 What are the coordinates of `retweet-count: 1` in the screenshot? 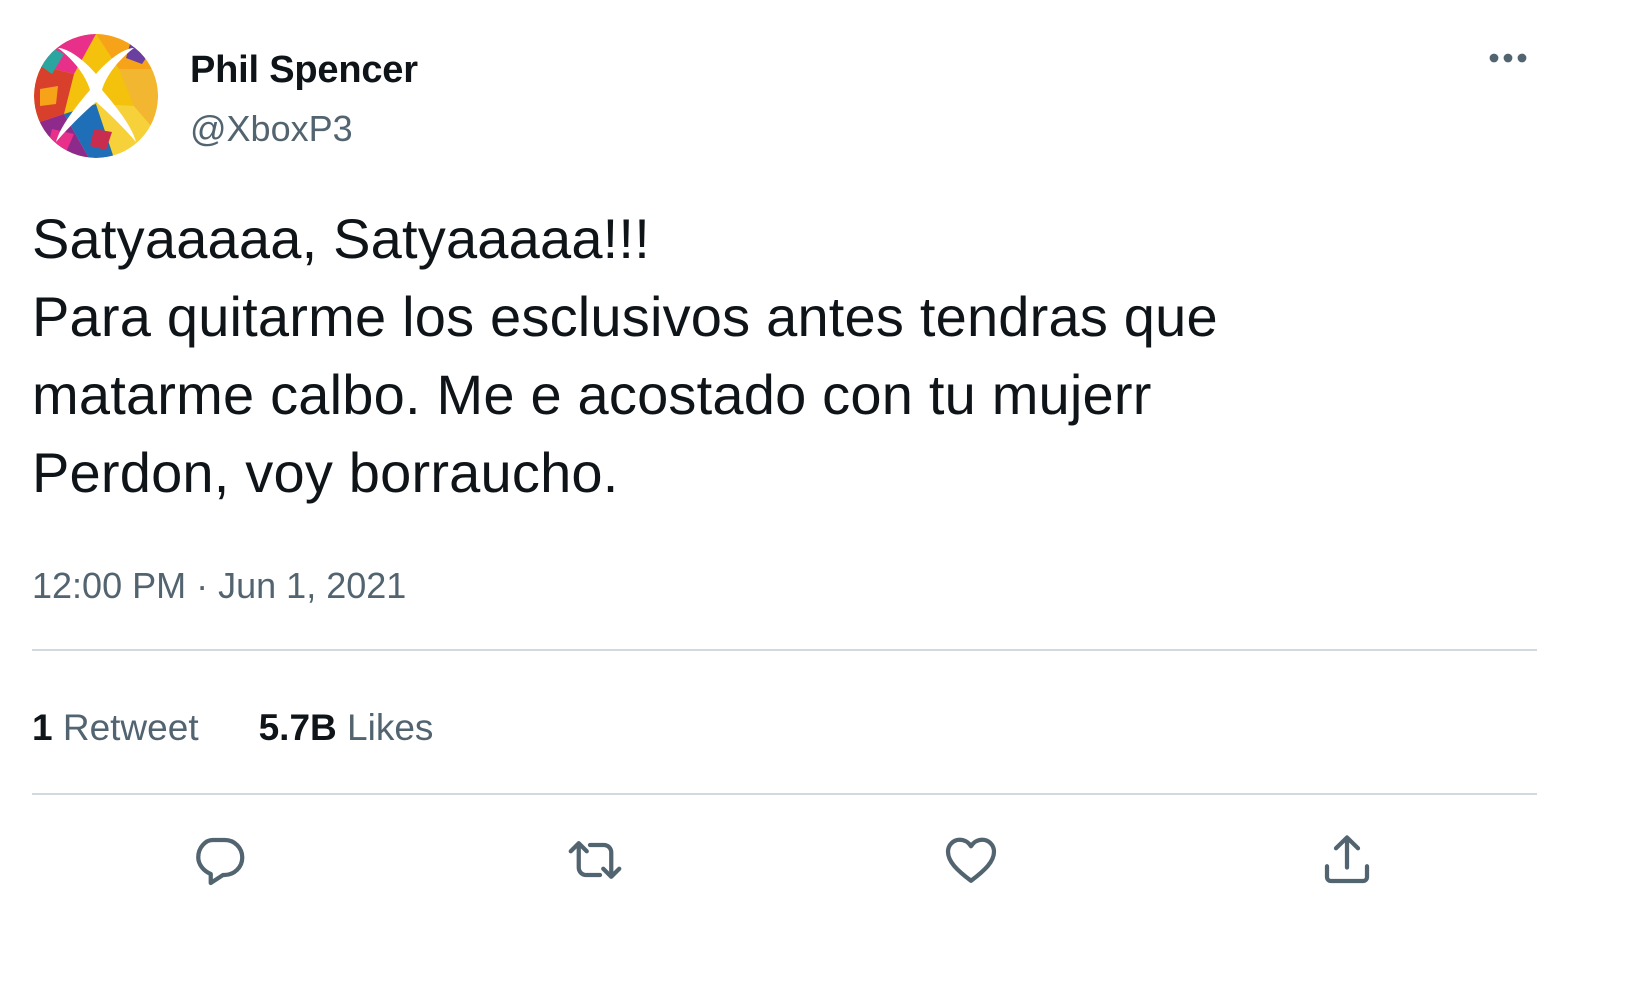 It's located at (42, 727).